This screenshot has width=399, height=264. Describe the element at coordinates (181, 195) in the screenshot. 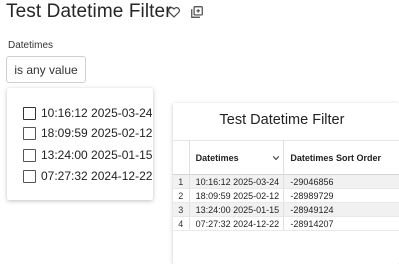

I see `row-index: 2` at that location.